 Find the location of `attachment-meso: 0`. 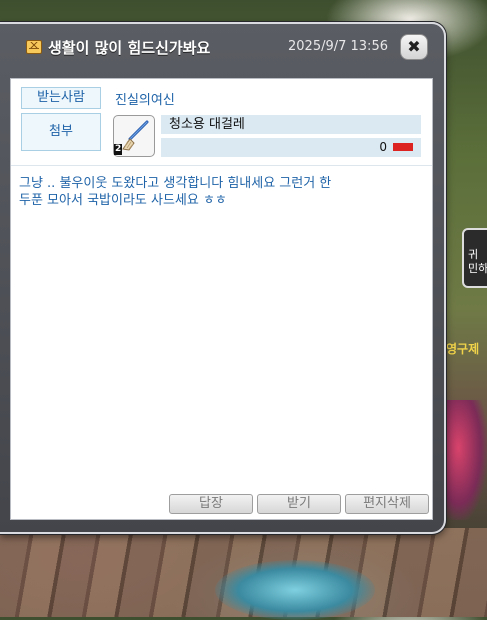

attachment-meso: 0 is located at coordinates (291, 147).